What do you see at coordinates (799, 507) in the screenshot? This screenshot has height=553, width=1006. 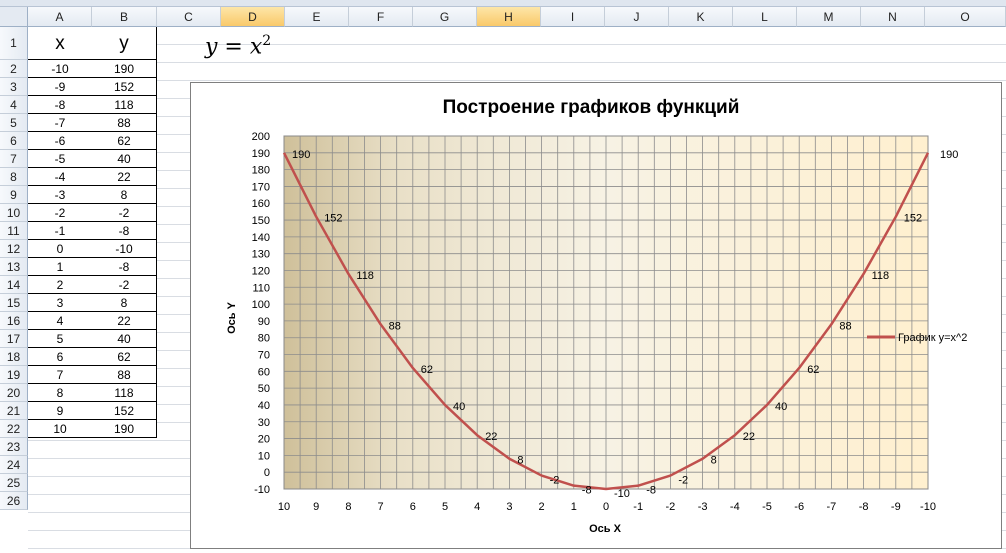 I see `x-tick-label: -6` at bounding box center [799, 507].